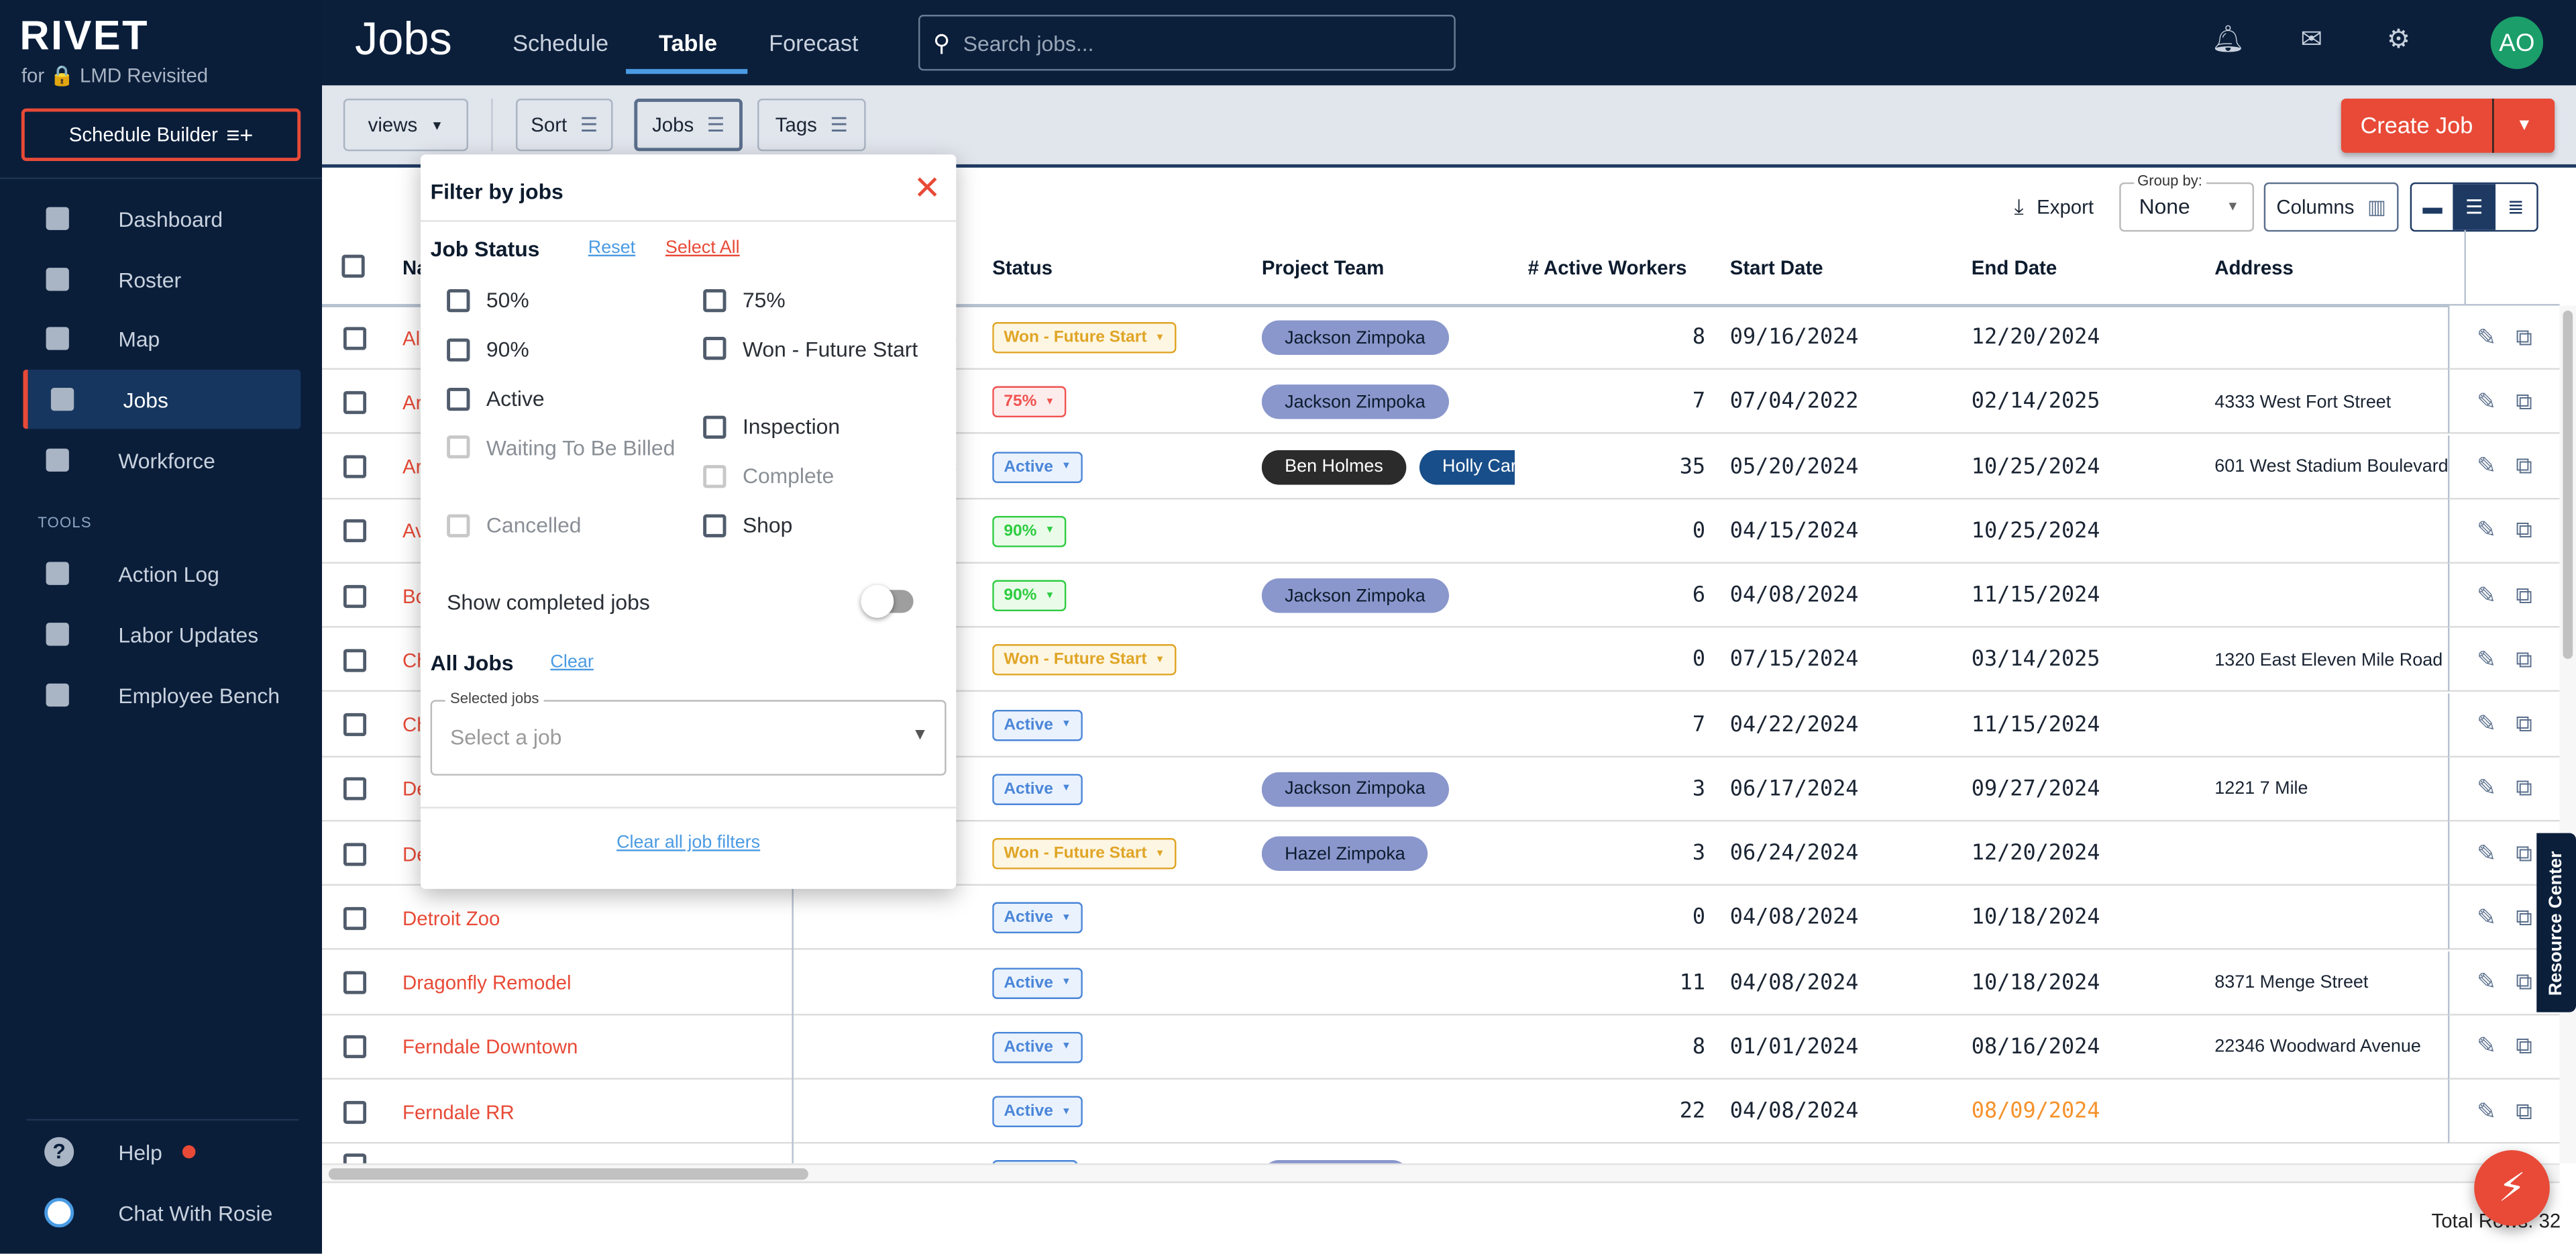 The width and height of the screenshot is (2576, 1254). Describe the element at coordinates (2556, 922) in the screenshot. I see `resource-center-tab: Resource Center` at that location.